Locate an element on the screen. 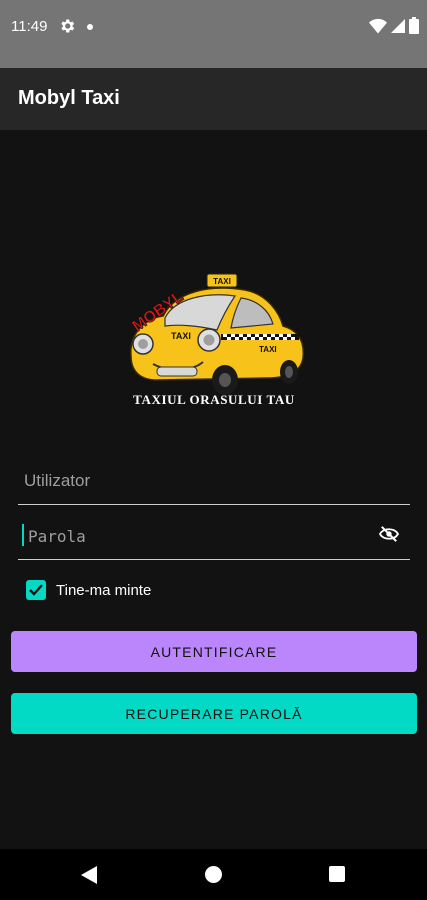 The height and width of the screenshot is (900, 427). check-icon is located at coordinates (36, 590).